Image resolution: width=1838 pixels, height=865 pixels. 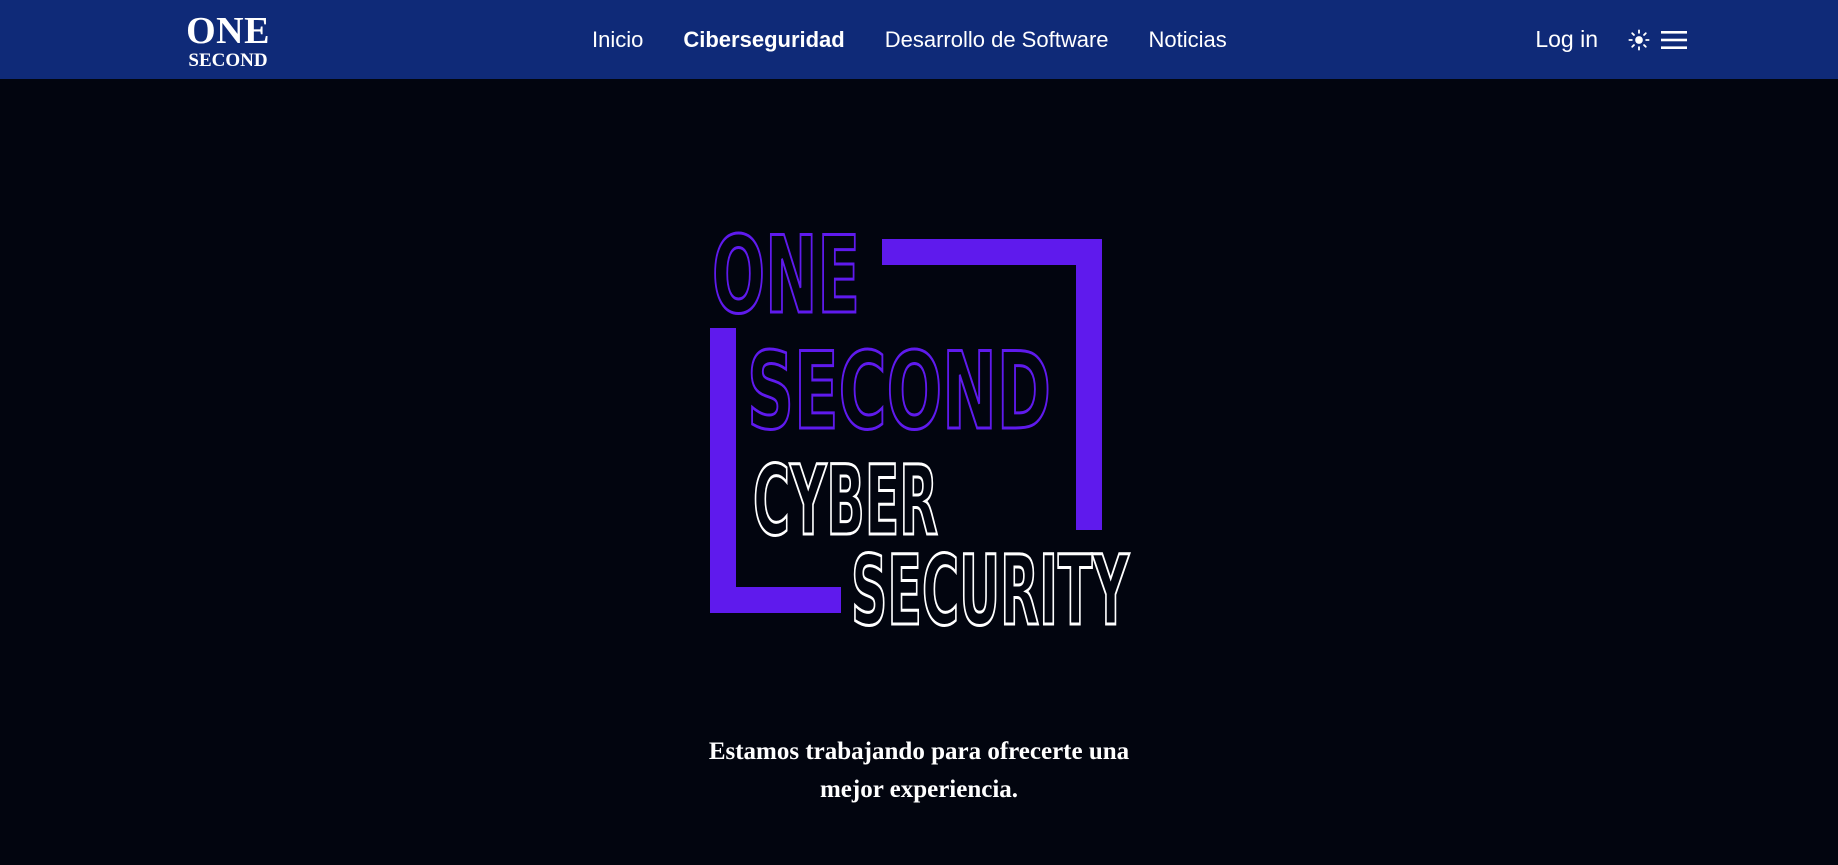 I want to click on nav-link-desarrollo-de-software: Desarrollo de Software, so click(x=997, y=40).